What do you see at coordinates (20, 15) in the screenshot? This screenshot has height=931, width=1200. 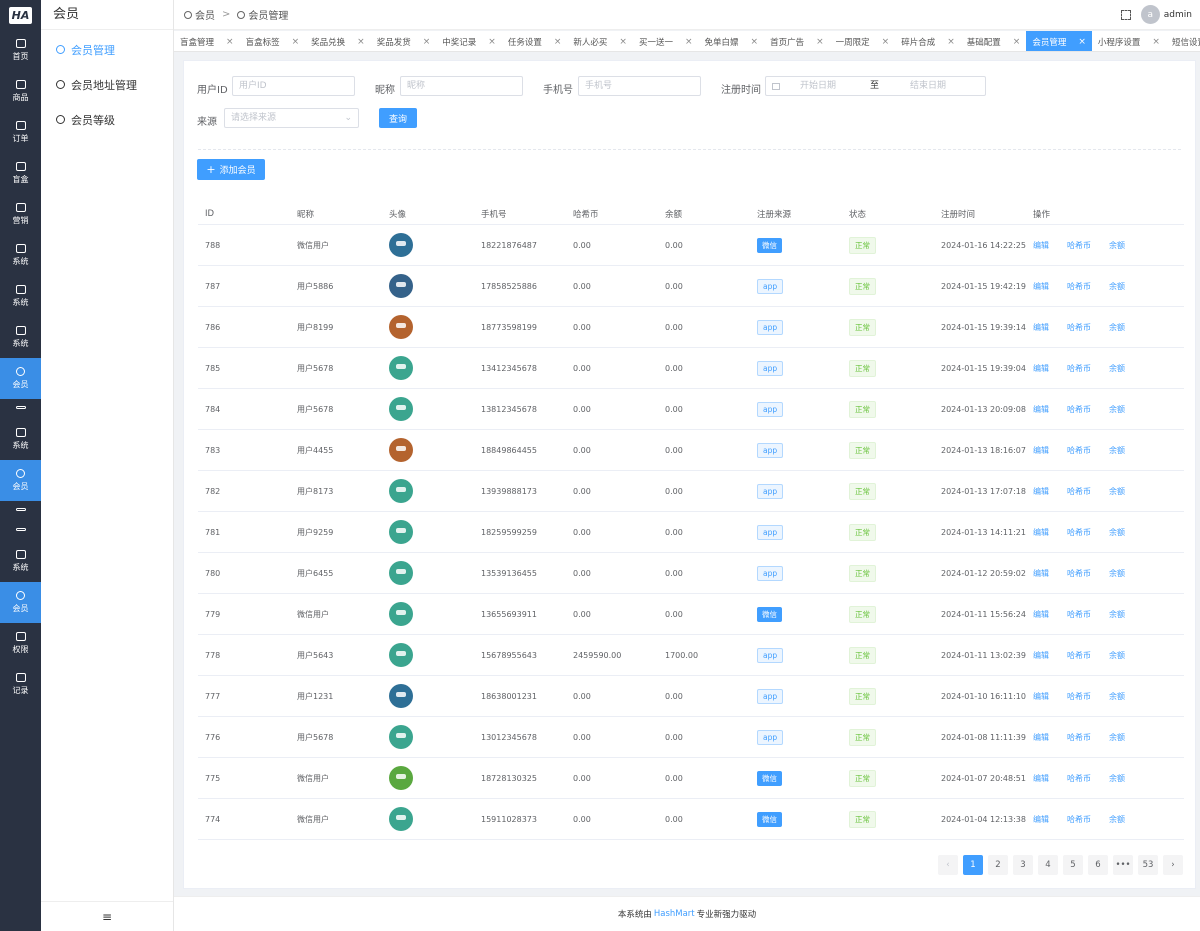 I see `app-logo: HA` at bounding box center [20, 15].